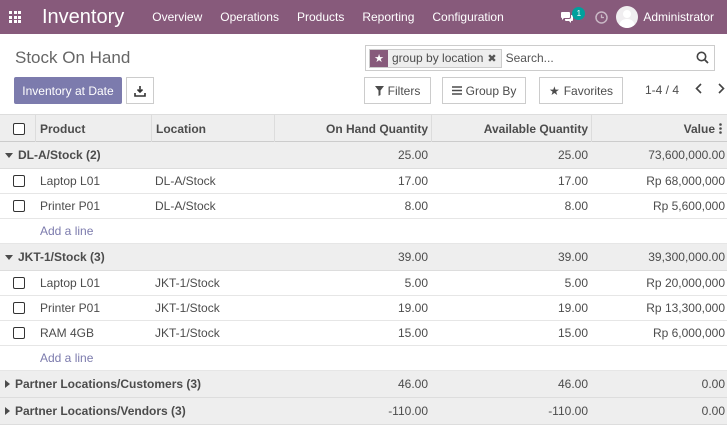 The width and height of the screenshot is (727, 435). Describe the element at coordinates (572, 384) in the screenshot. I see `group-available: 46.00` at that location.